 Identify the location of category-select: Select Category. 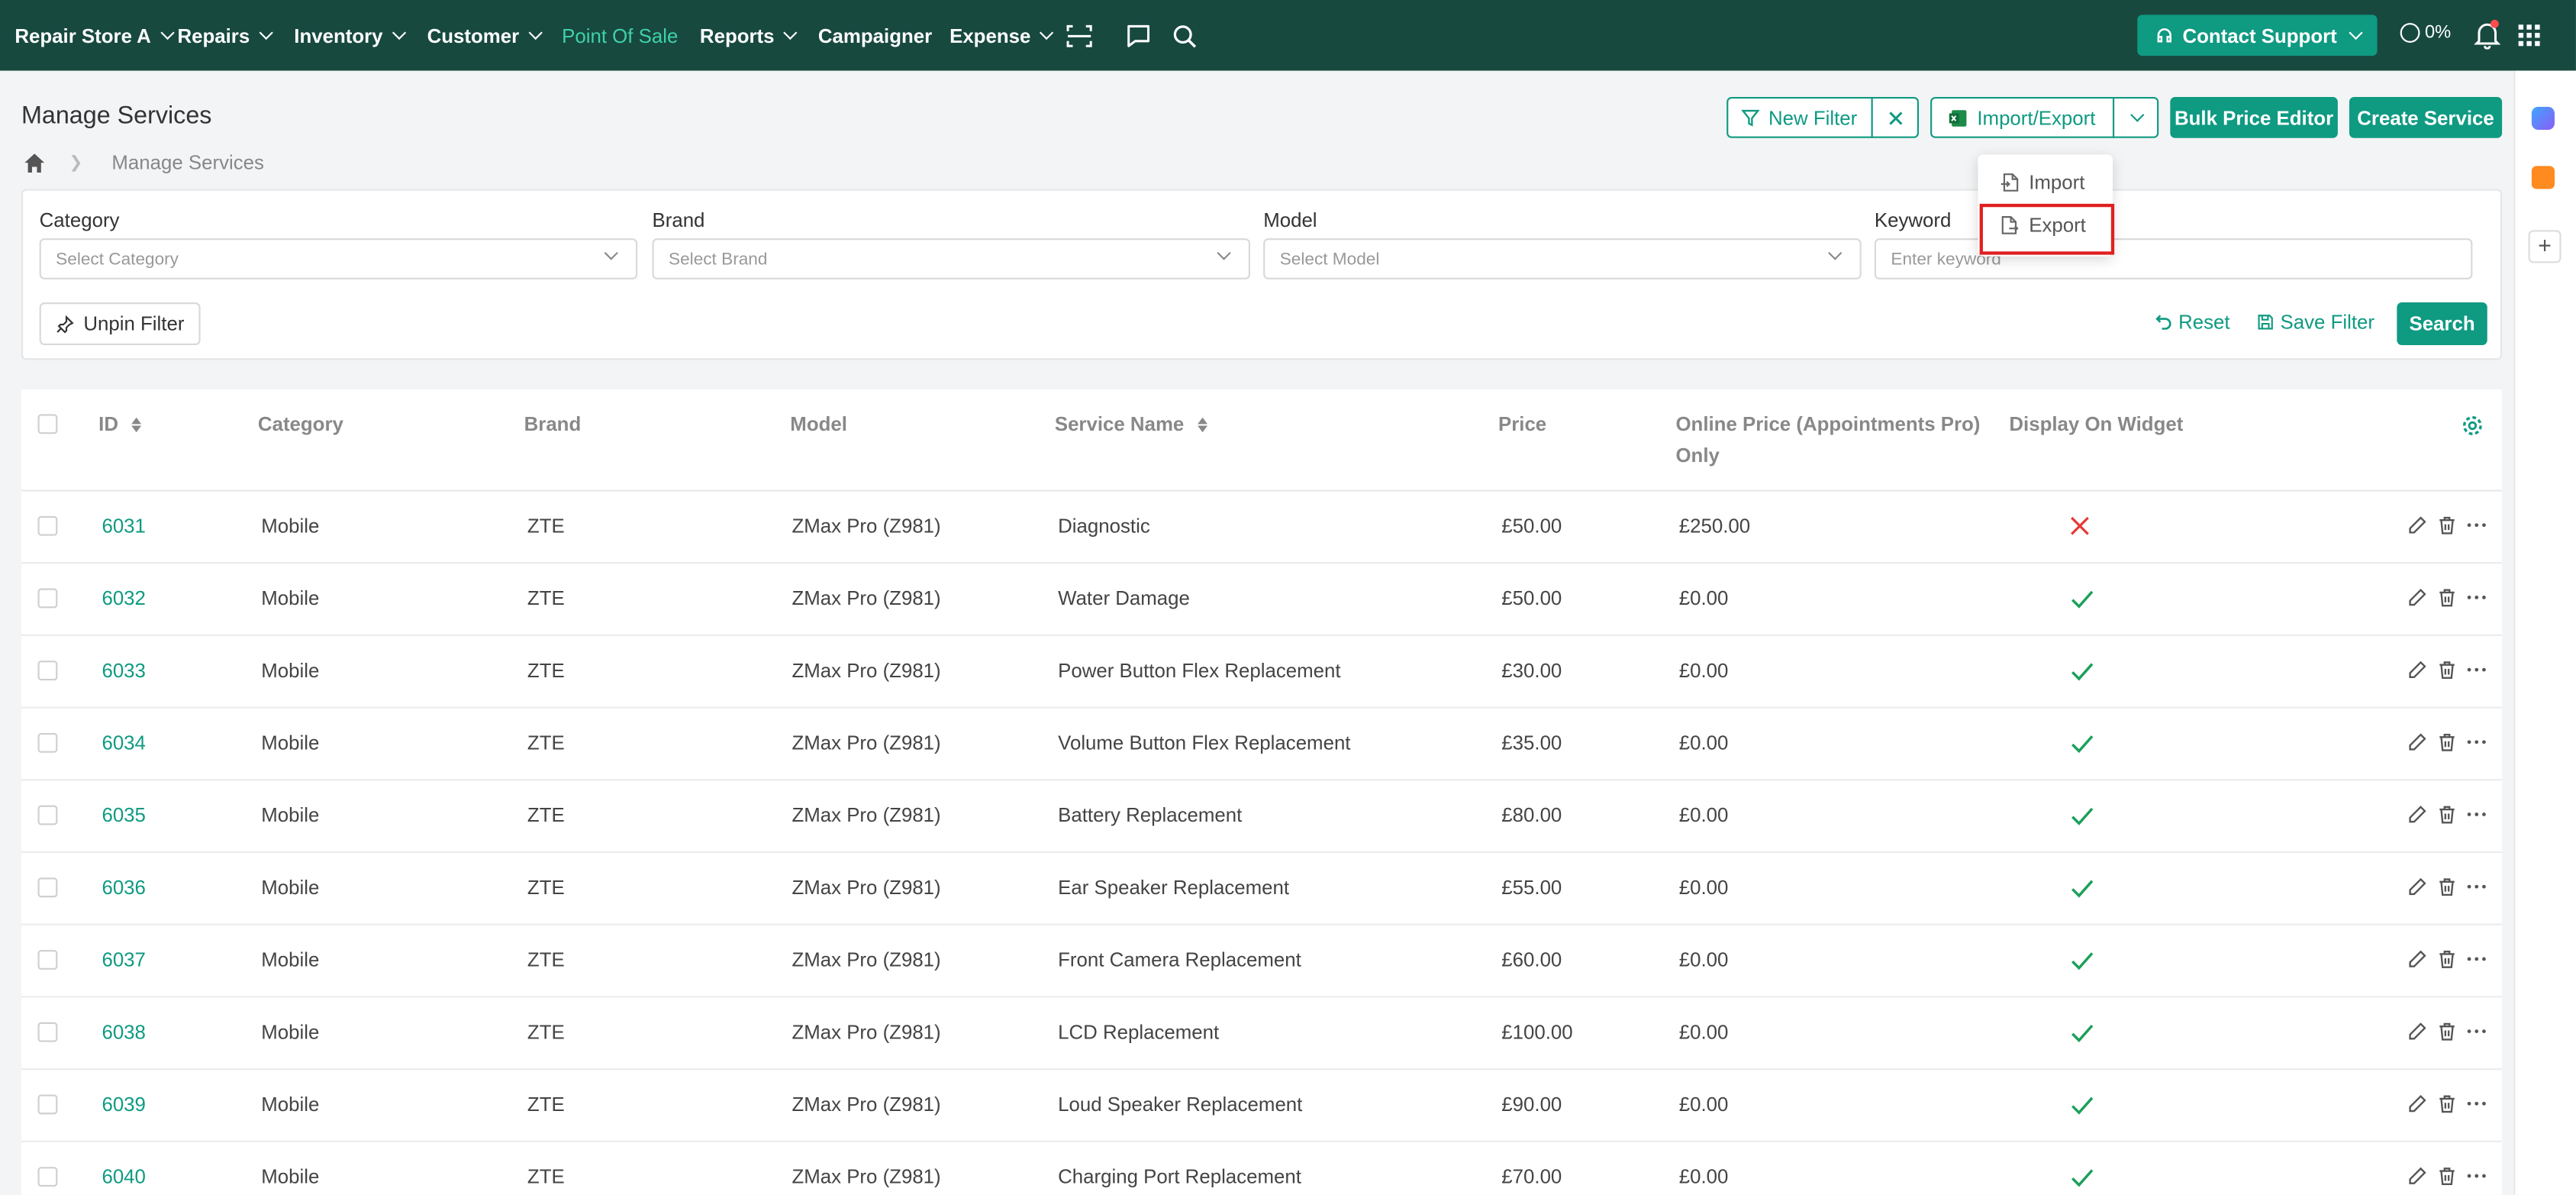
(339, 258).